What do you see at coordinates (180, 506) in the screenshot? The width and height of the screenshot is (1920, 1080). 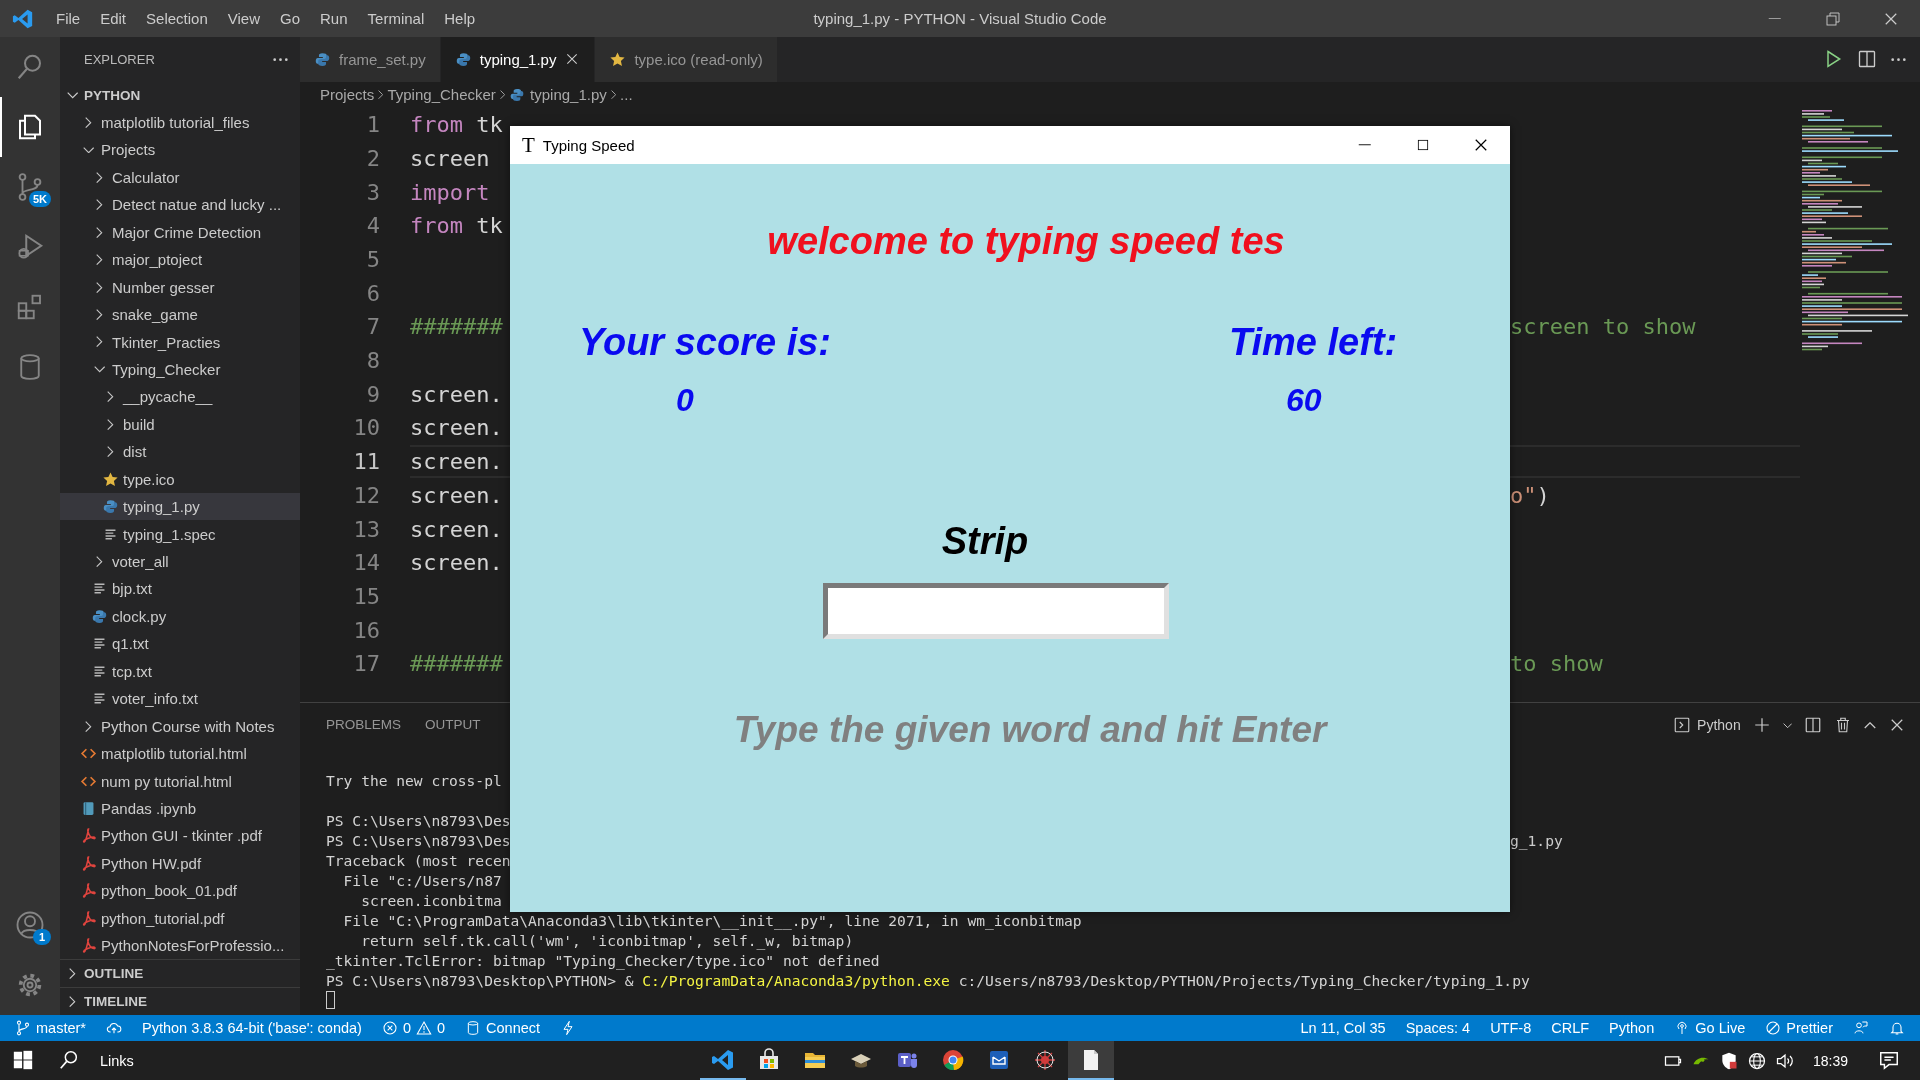 I see `tree-item: typing_1.py` at bounding box center [180, 506].